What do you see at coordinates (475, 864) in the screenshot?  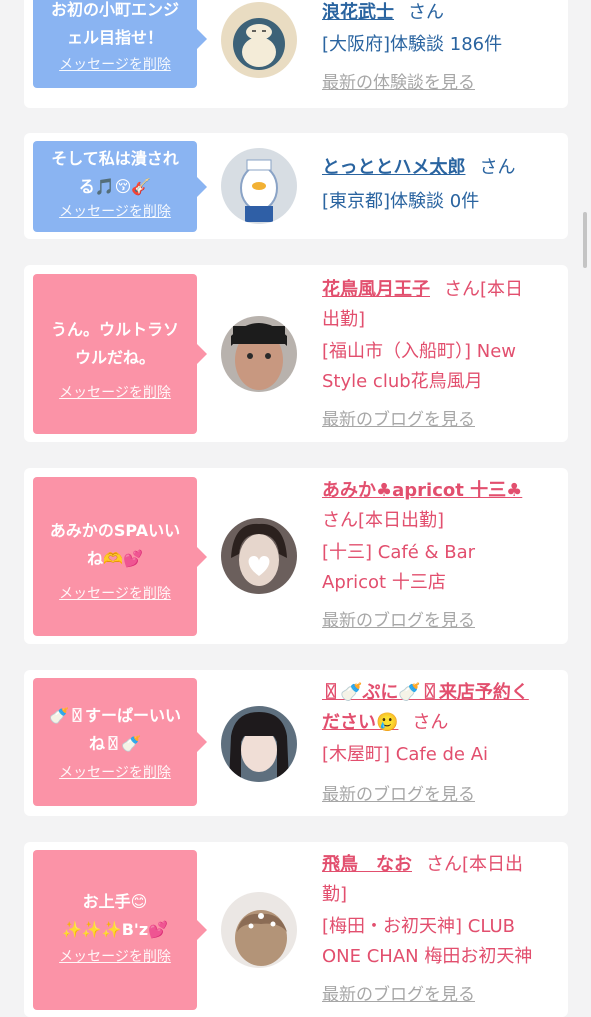 I see `san-label: さん[本日出` at bounding box center [475, 864].